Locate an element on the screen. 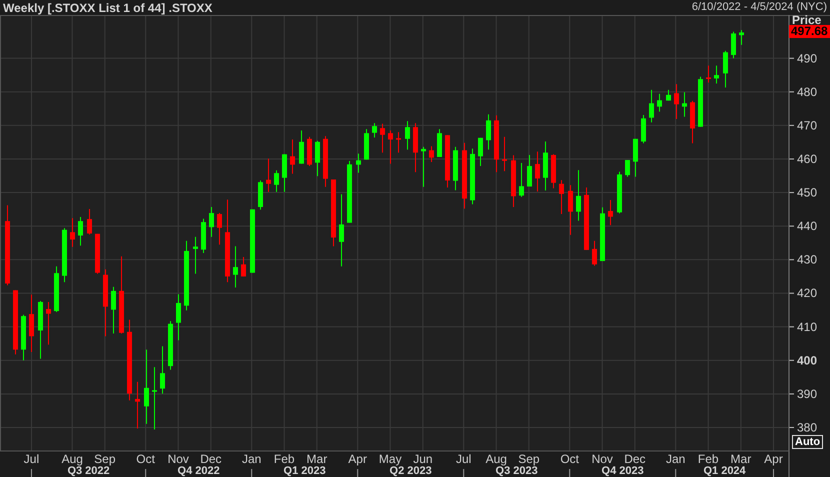 The width and height of the screenshot is (830, 477). month-label: Mar is located at coordinates (741, 459).